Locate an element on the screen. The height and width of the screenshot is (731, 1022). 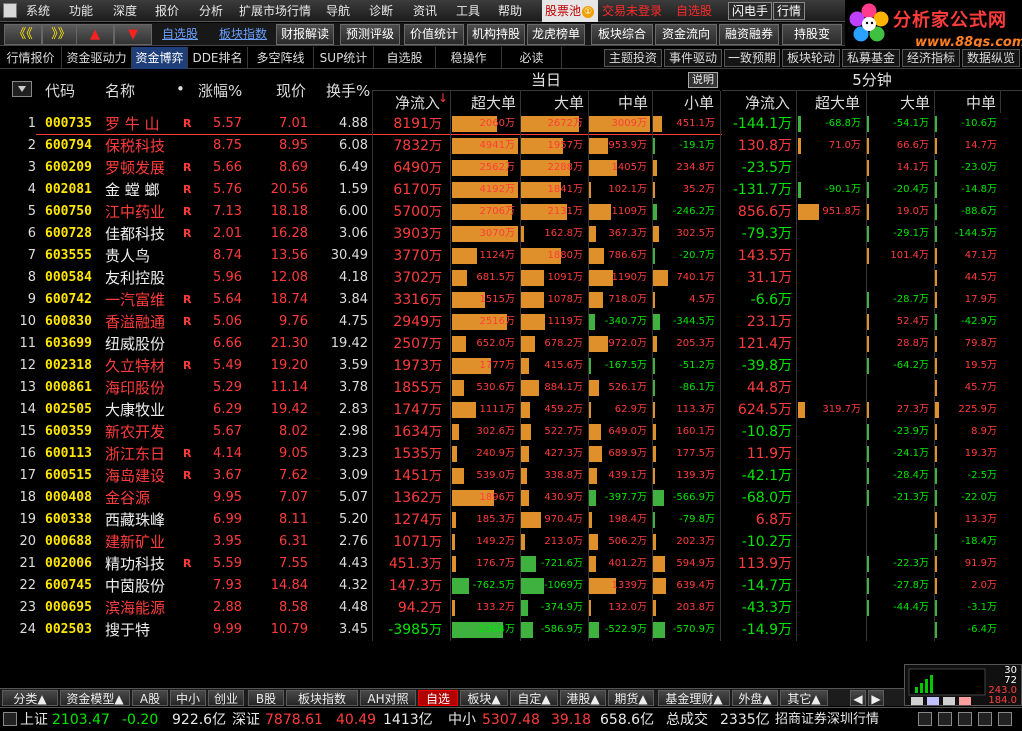
subtab-right: 私募基金 is located at coordinates (871, 58).